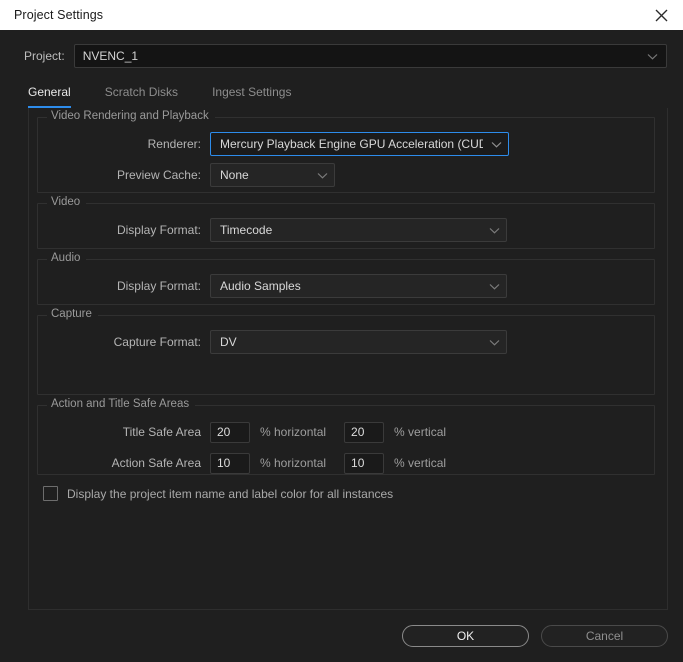  I want to click on title-safe-horizontal-unit: % horizontal, so click(293, 432).